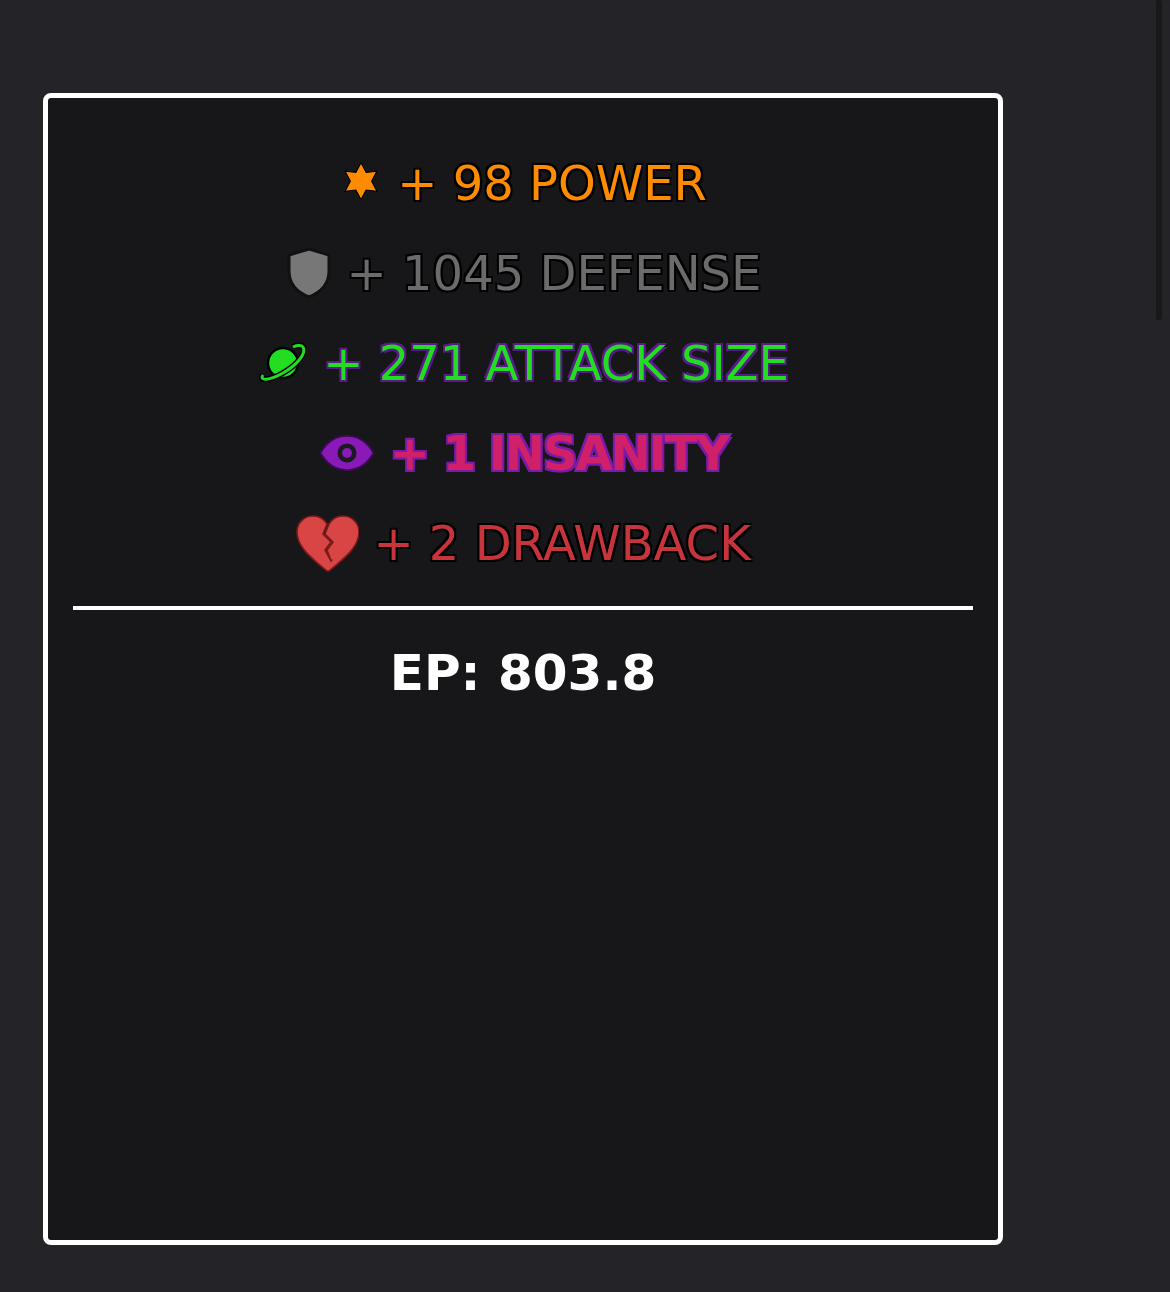 The image size is (1170, 1292). Describe the element at coordinates (559, 453) in the screenshot. I see `stat-text: + 1 INSANITY` at that location.